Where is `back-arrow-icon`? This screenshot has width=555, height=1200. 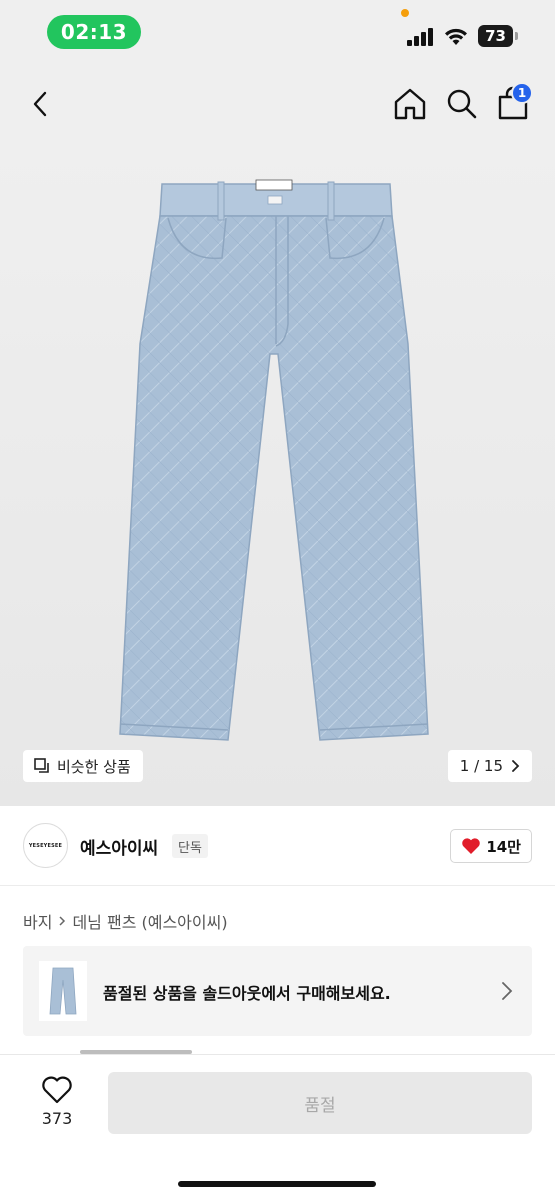 back-arrow-icon is located at coordinates (40, 104).